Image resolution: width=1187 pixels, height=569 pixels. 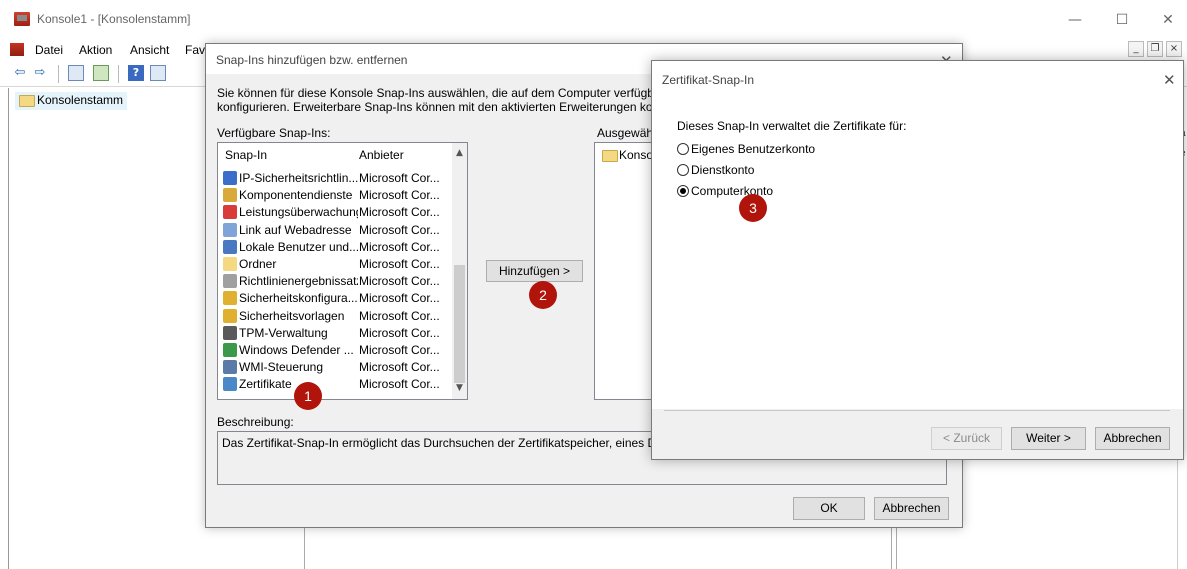 What do you see at coordinates (76, 73) in the screenshot?
I see `console-tree-icon` at bounding box center [76, 73].